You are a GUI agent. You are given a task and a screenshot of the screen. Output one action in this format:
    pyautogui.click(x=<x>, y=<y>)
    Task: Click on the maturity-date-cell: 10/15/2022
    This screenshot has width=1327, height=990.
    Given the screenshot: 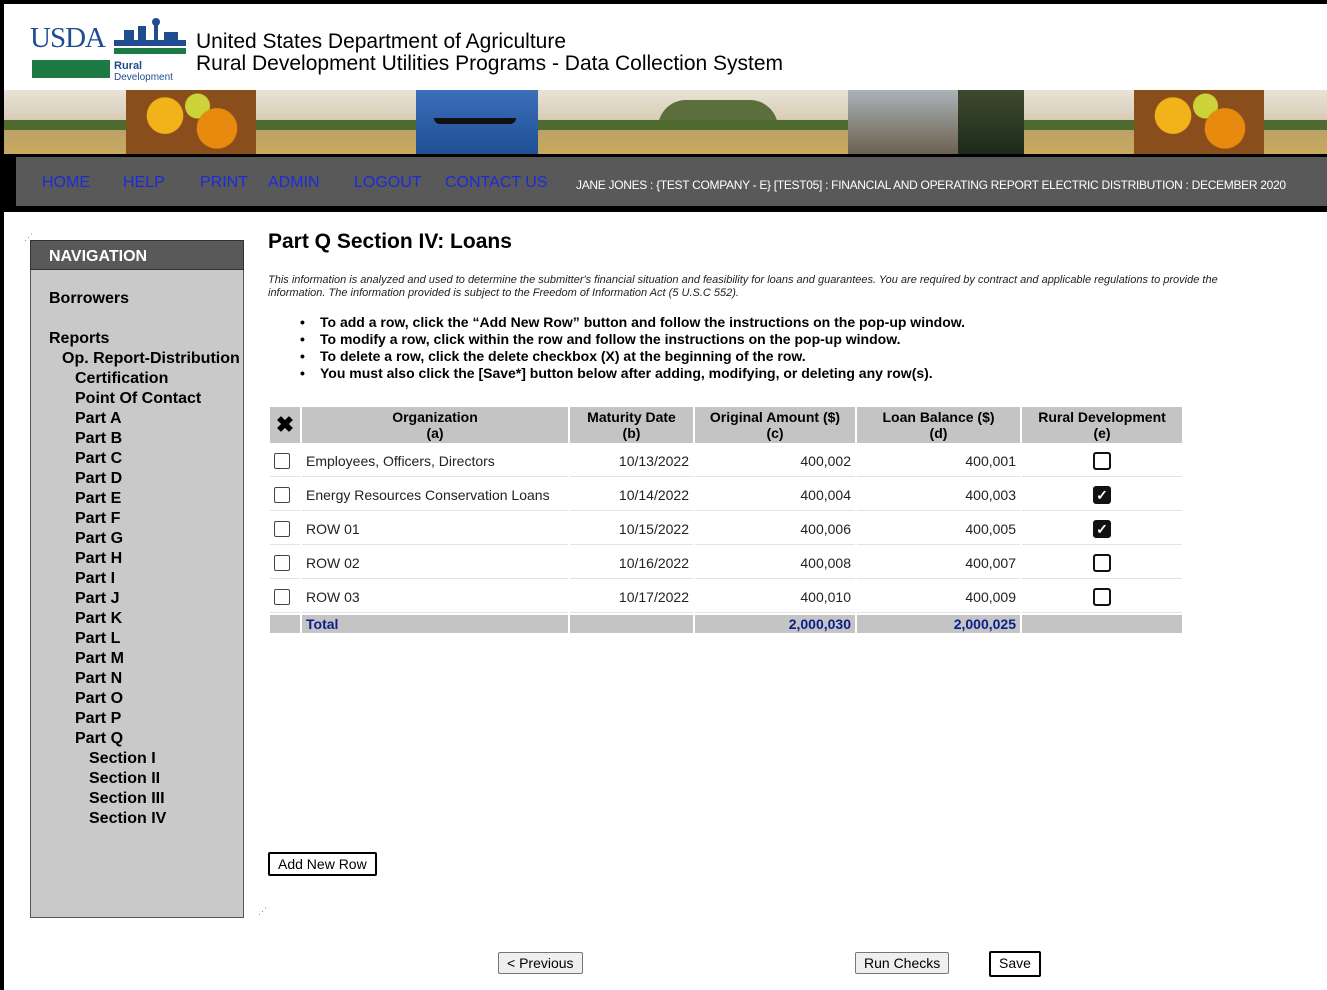 What is the action you would take?
    pyautogui.click(x=631, y=529)
    